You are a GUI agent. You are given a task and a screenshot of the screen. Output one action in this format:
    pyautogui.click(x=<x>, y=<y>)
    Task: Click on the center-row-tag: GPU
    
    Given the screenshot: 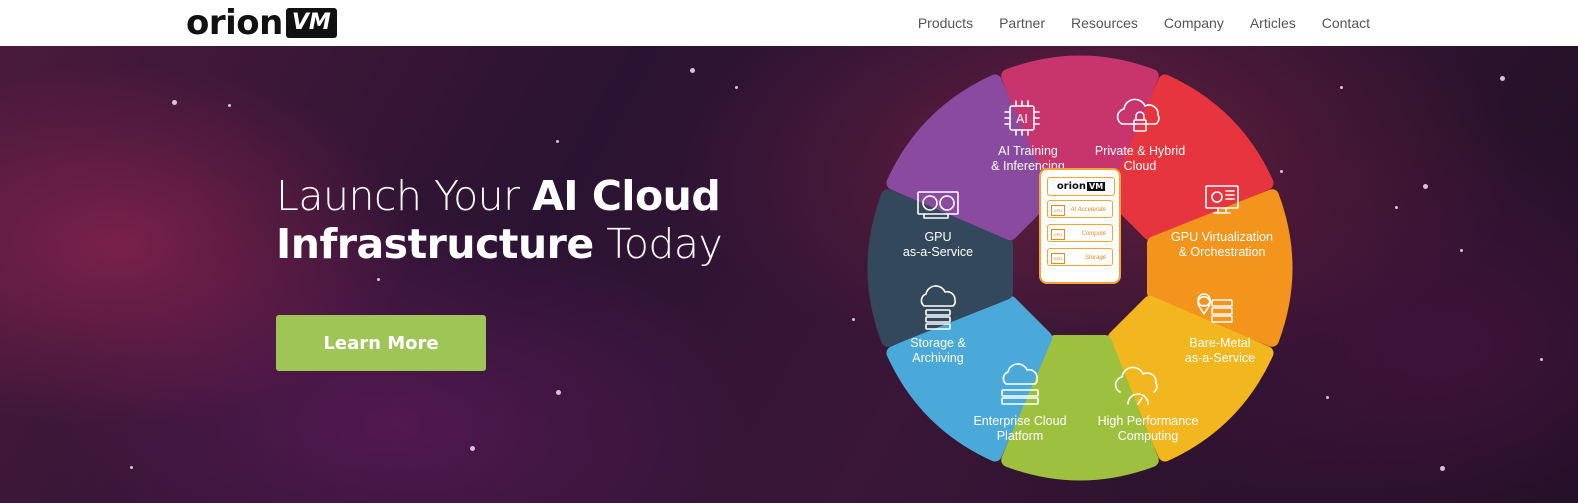 What is the action you would take?
    pyautogui.click(x=1058, y=210)
    